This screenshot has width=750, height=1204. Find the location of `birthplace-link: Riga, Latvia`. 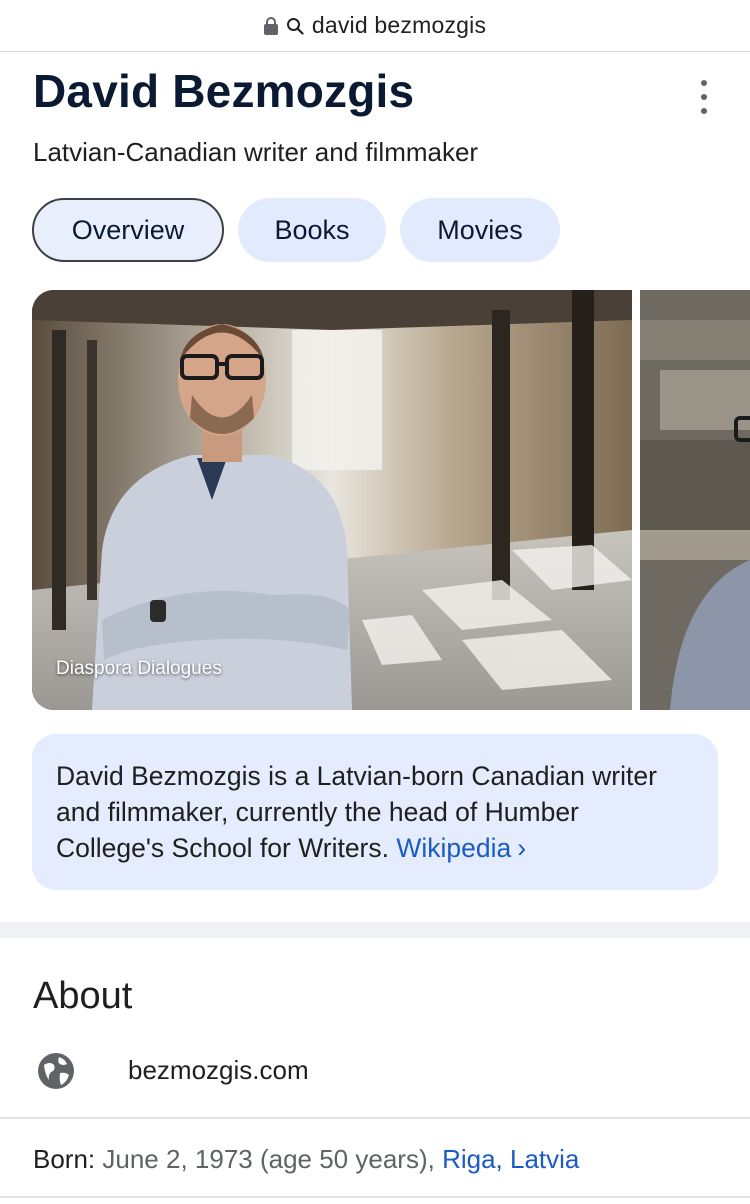

birthplace-link: Riga, Latvia is located at coordinates (510, 1159).